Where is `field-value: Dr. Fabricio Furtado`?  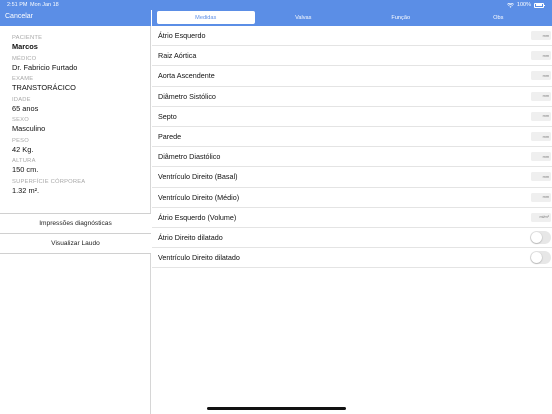
field-value: Dr. Fabricio Furtado is located at coordinates (45, 67).